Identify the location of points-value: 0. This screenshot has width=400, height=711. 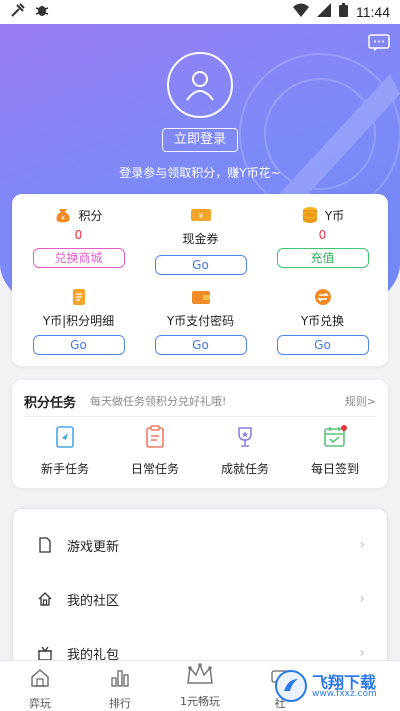
(78, 235).